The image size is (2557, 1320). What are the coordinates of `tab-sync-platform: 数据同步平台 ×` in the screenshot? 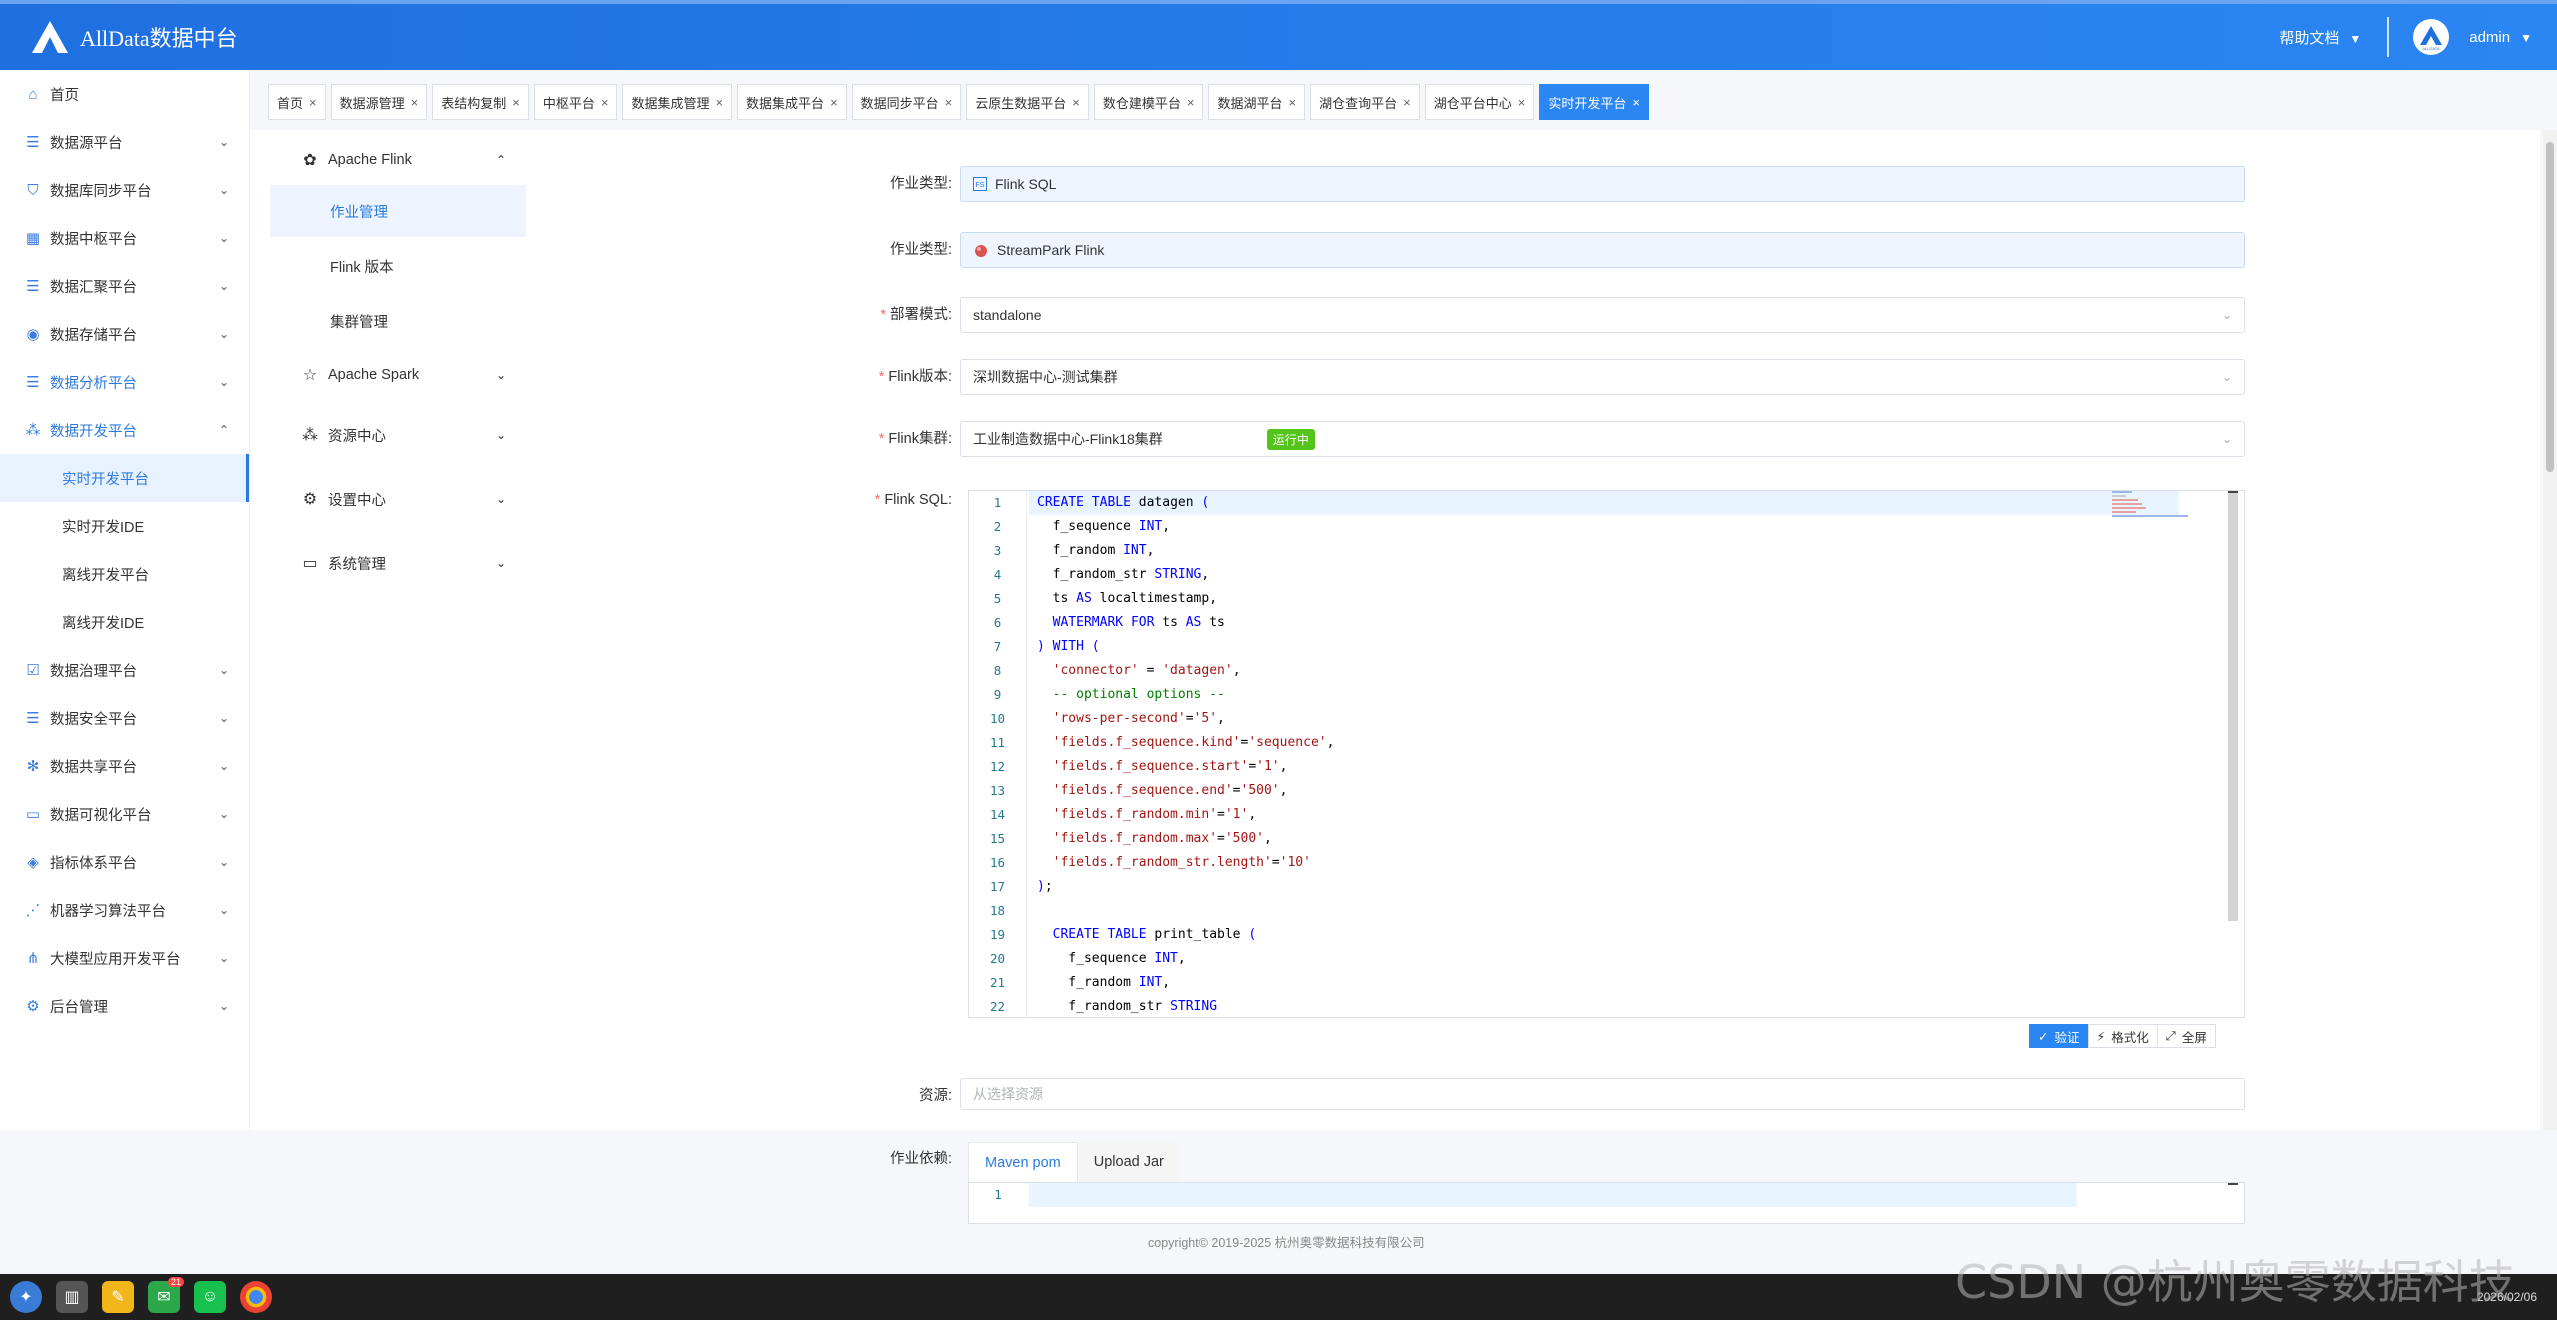 It's located at (906, 102).